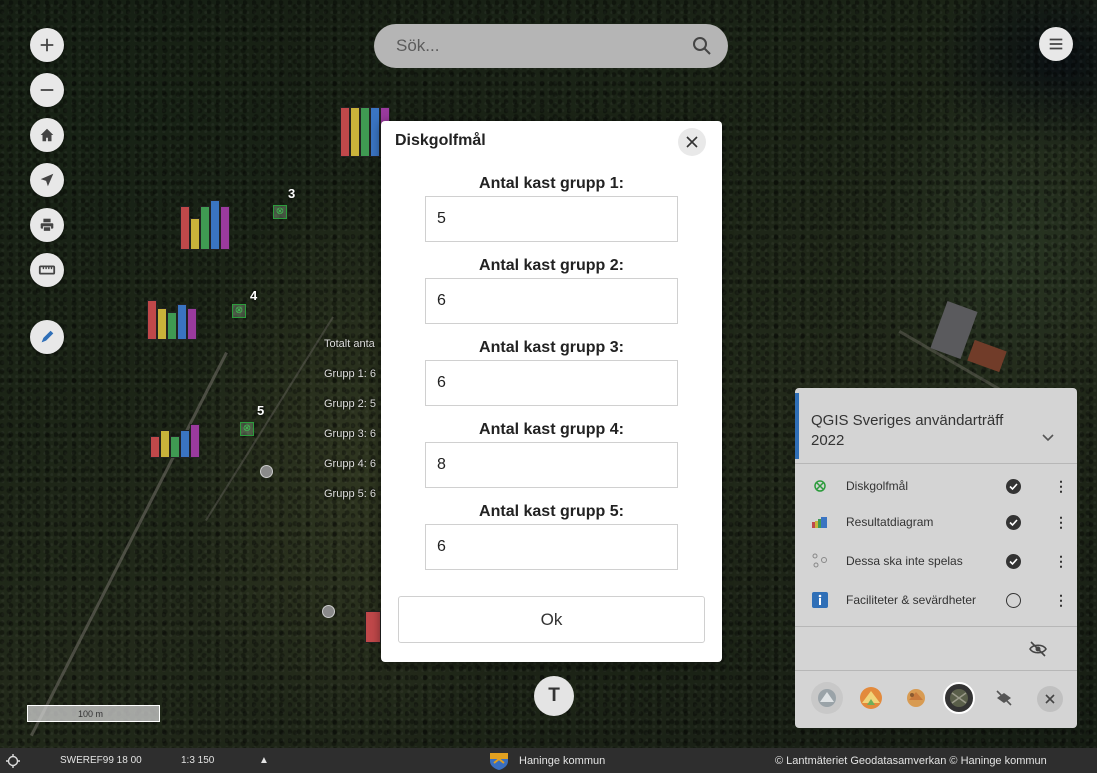 The width and height of the screenshot is (1097, 773). I want to click on layer-row: Faciliteter & sevärdheter ⋮, so click(936, 600).